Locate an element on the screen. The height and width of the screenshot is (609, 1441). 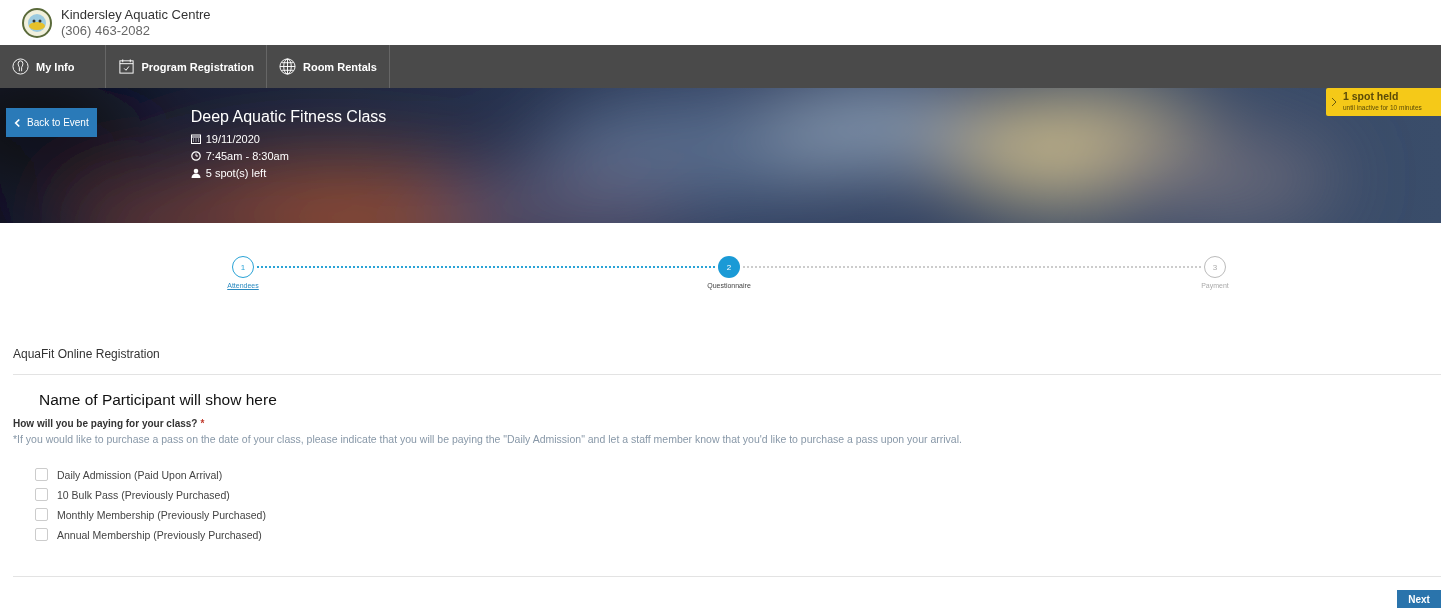
back-button: Back to Event is located at coordinates (51, 122).